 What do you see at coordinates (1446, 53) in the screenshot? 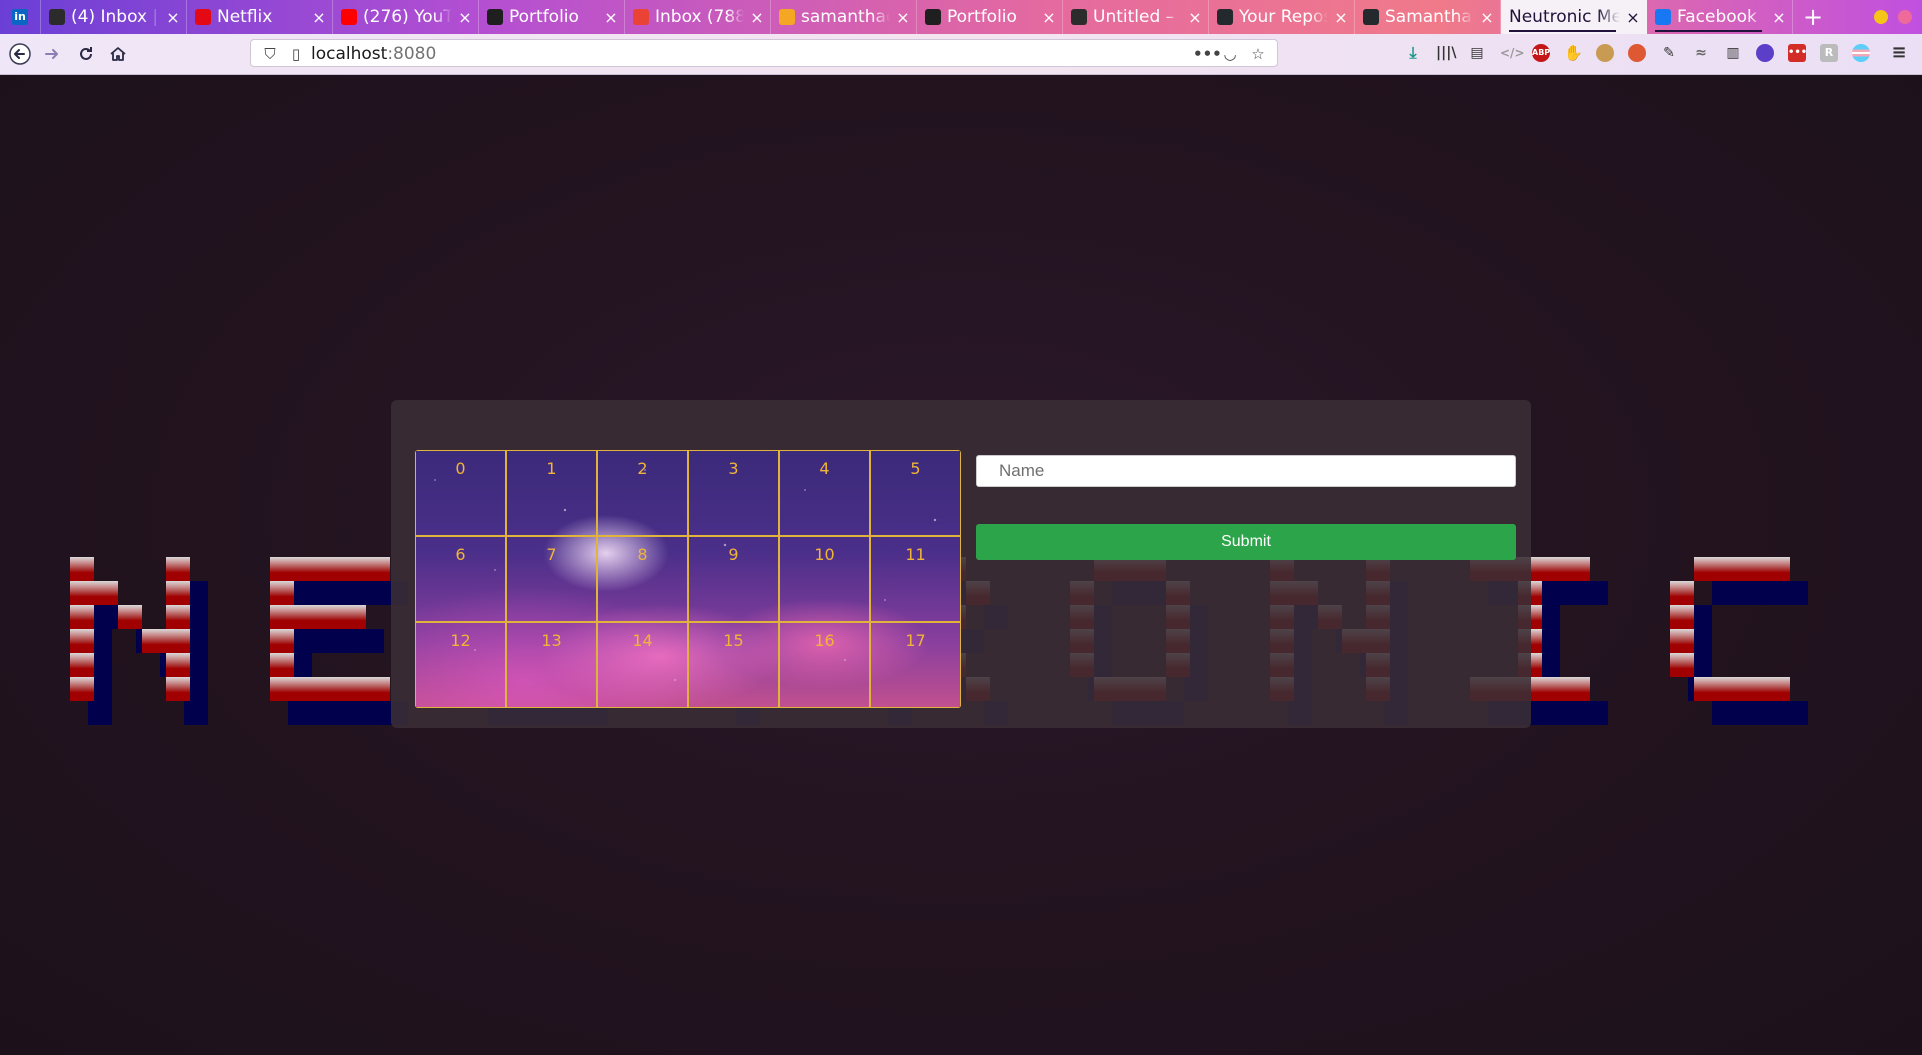
I see `library-icon: |||\` at bounding box center [1446, 53].